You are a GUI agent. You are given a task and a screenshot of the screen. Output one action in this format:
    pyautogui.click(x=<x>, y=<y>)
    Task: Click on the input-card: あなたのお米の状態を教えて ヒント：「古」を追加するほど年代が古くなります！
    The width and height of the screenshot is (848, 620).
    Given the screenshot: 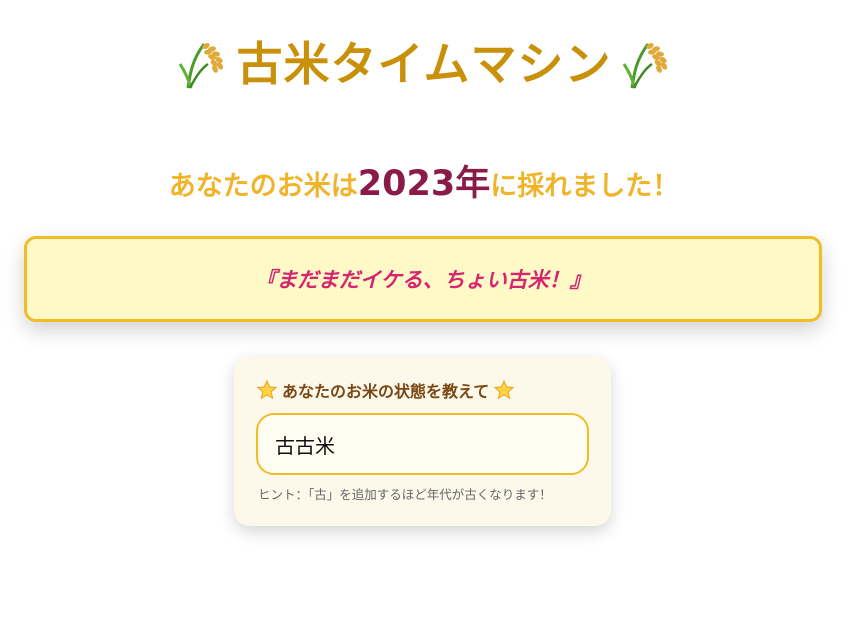 What is the action you would take?
    pyautogui.click(x=422, y=441)
    